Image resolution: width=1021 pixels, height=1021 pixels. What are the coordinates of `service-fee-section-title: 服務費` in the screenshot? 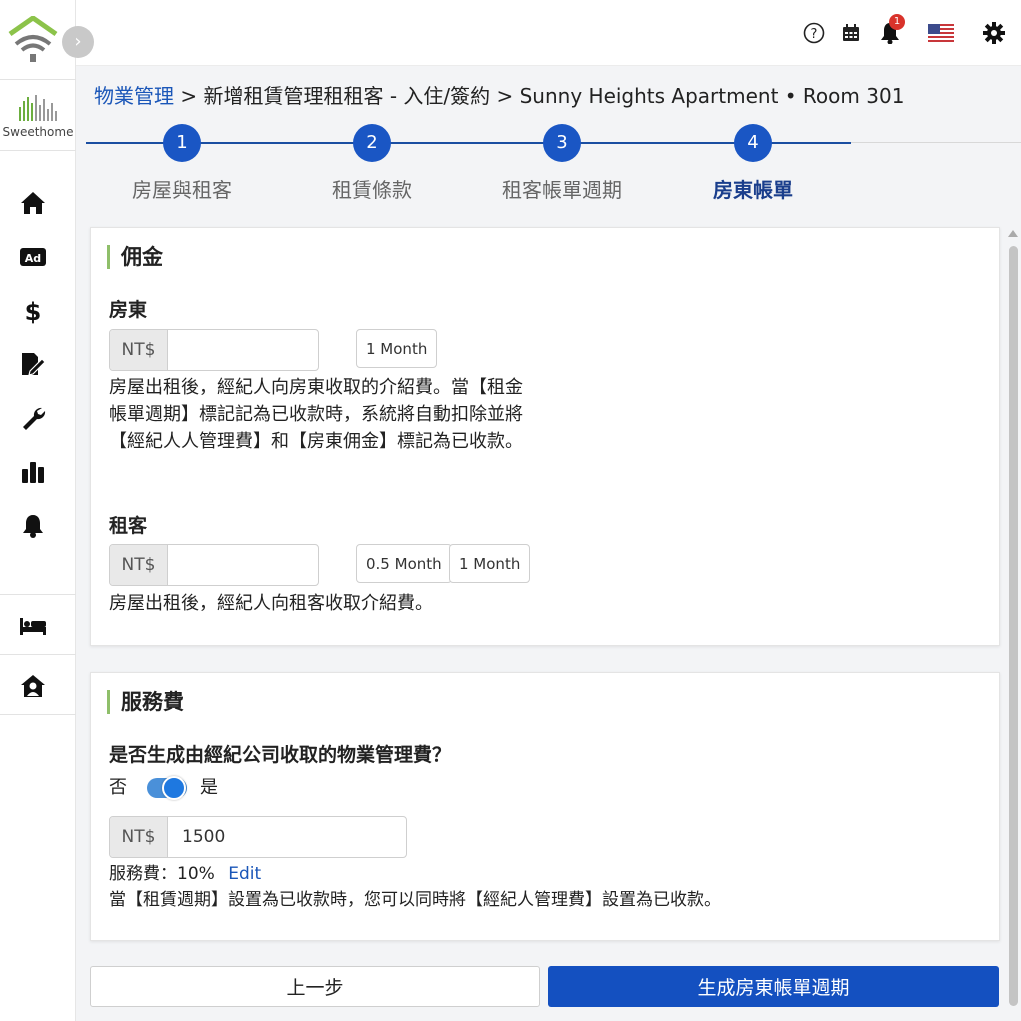 It's located at (145, 702).